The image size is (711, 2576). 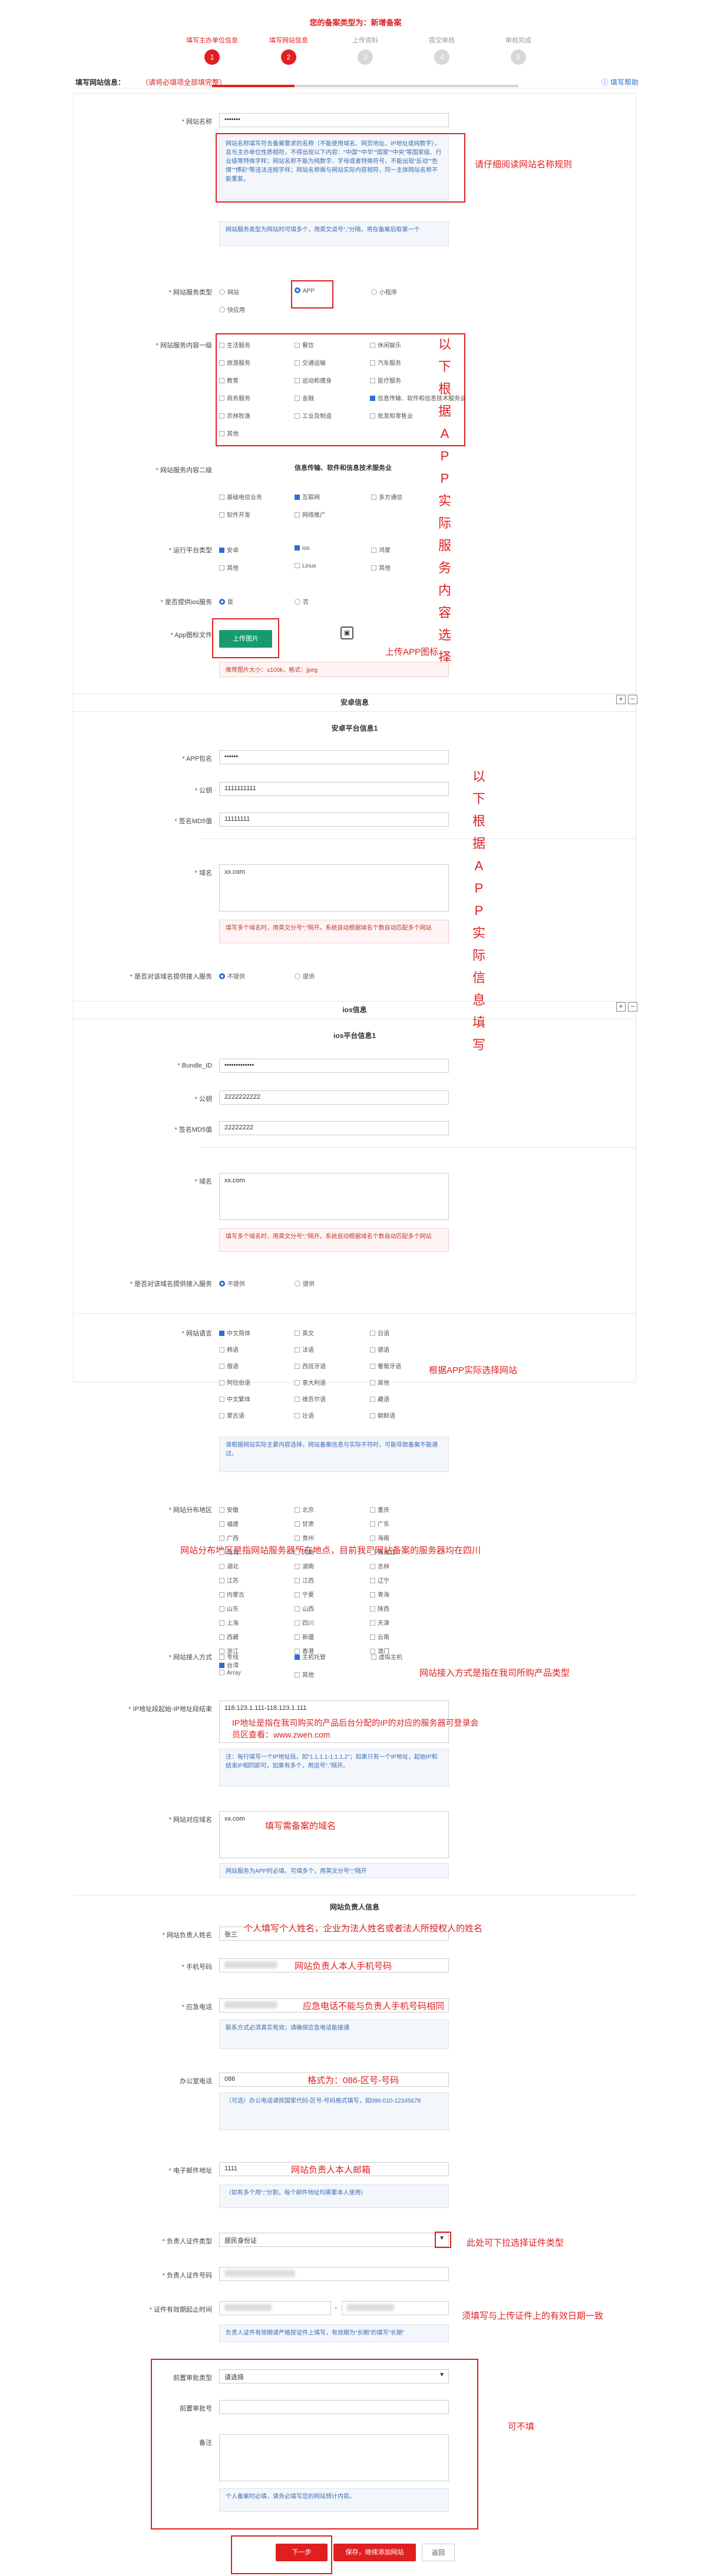 What do you see at coordinates (229, 1565) in the screenshot?
I see `region-item: 湖北` at bounding box center [229, 1565].